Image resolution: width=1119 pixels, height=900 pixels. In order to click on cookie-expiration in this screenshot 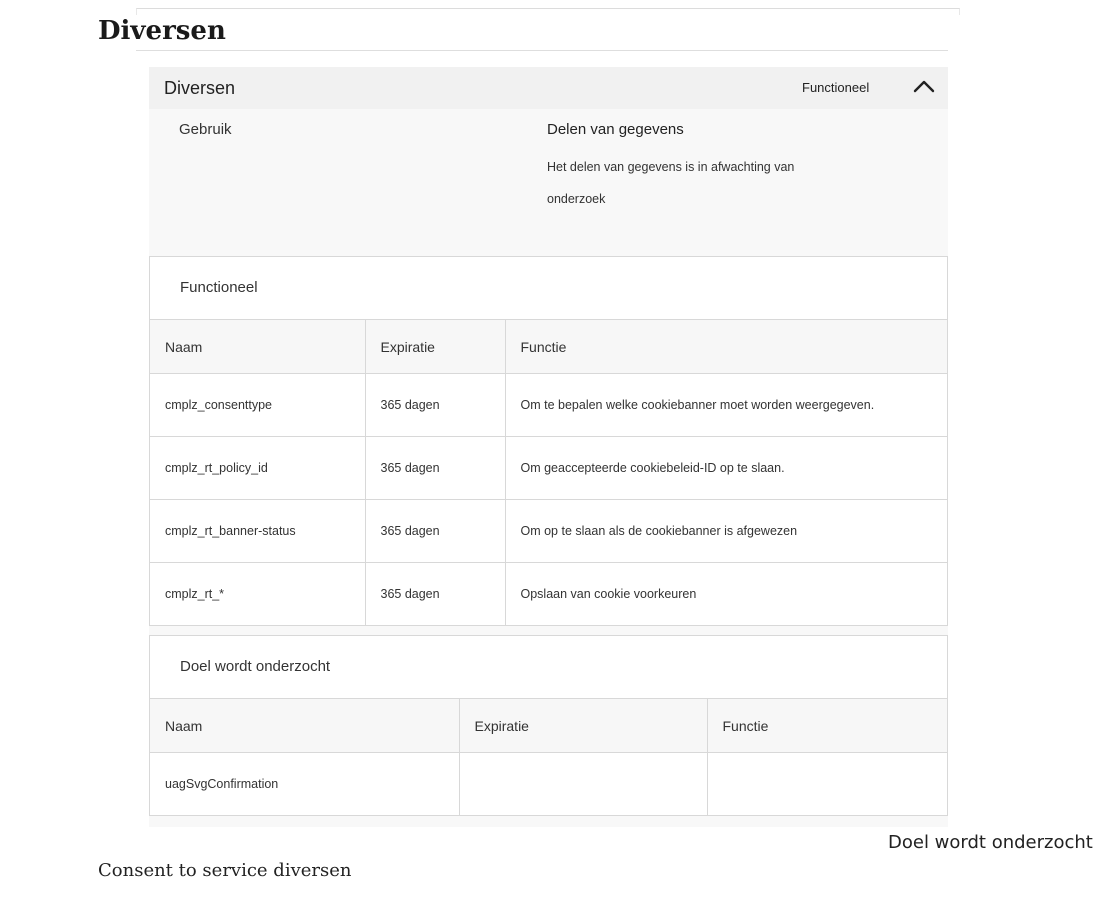, I will do `click(583, 783)`.